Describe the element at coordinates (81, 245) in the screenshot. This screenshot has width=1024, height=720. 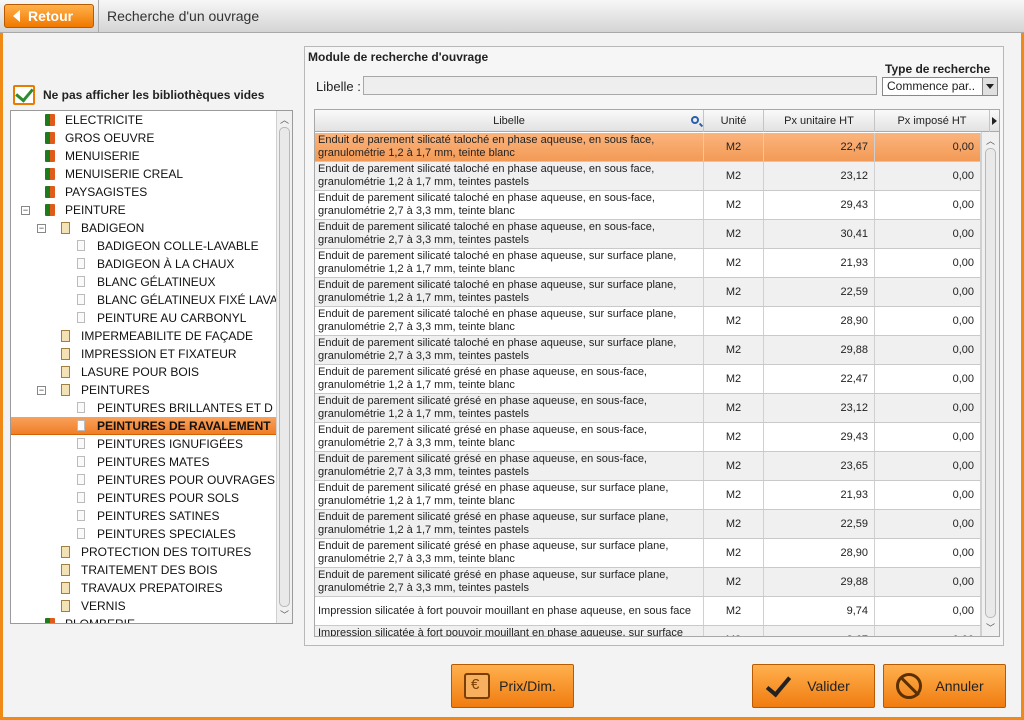
I see `leaf-icon` at that location.